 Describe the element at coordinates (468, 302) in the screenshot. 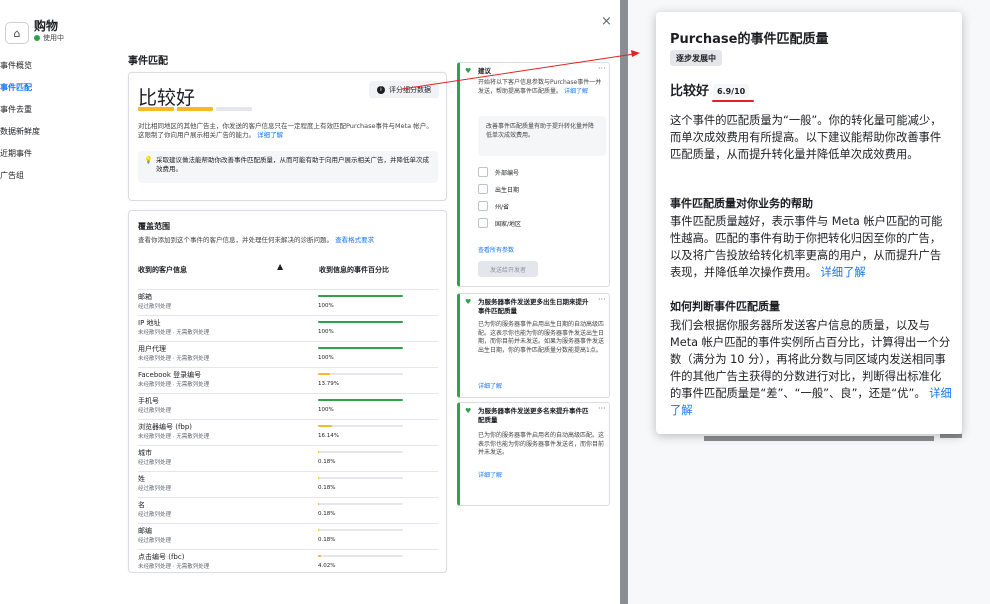

I see `leaf-icon: ♥` at that location.